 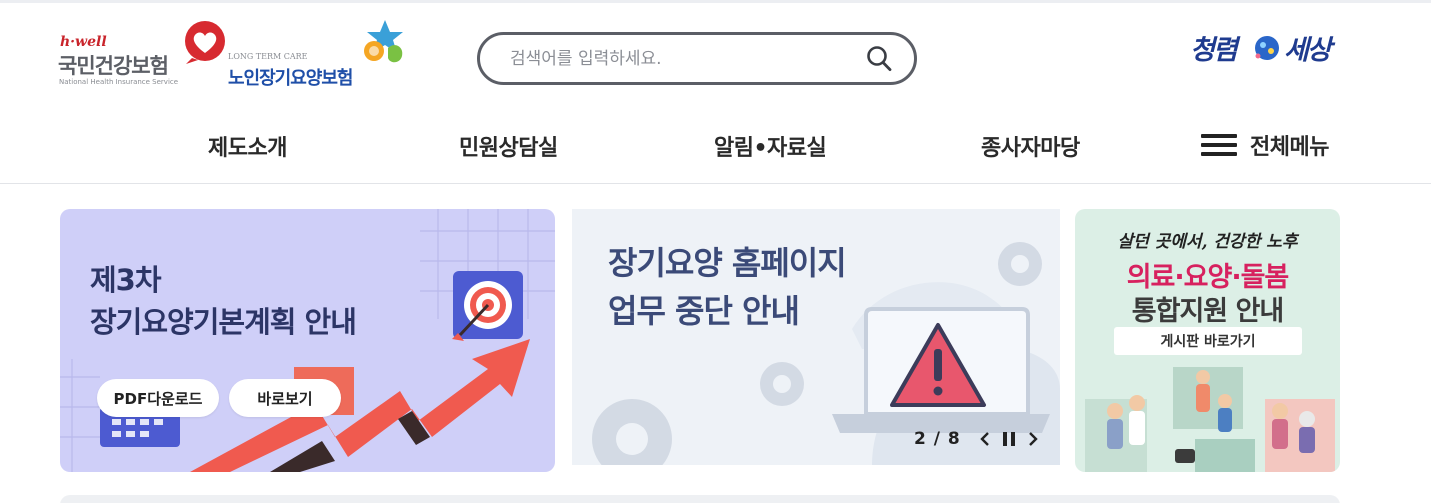 I want to click on search-box, so click(x=697, y=58).